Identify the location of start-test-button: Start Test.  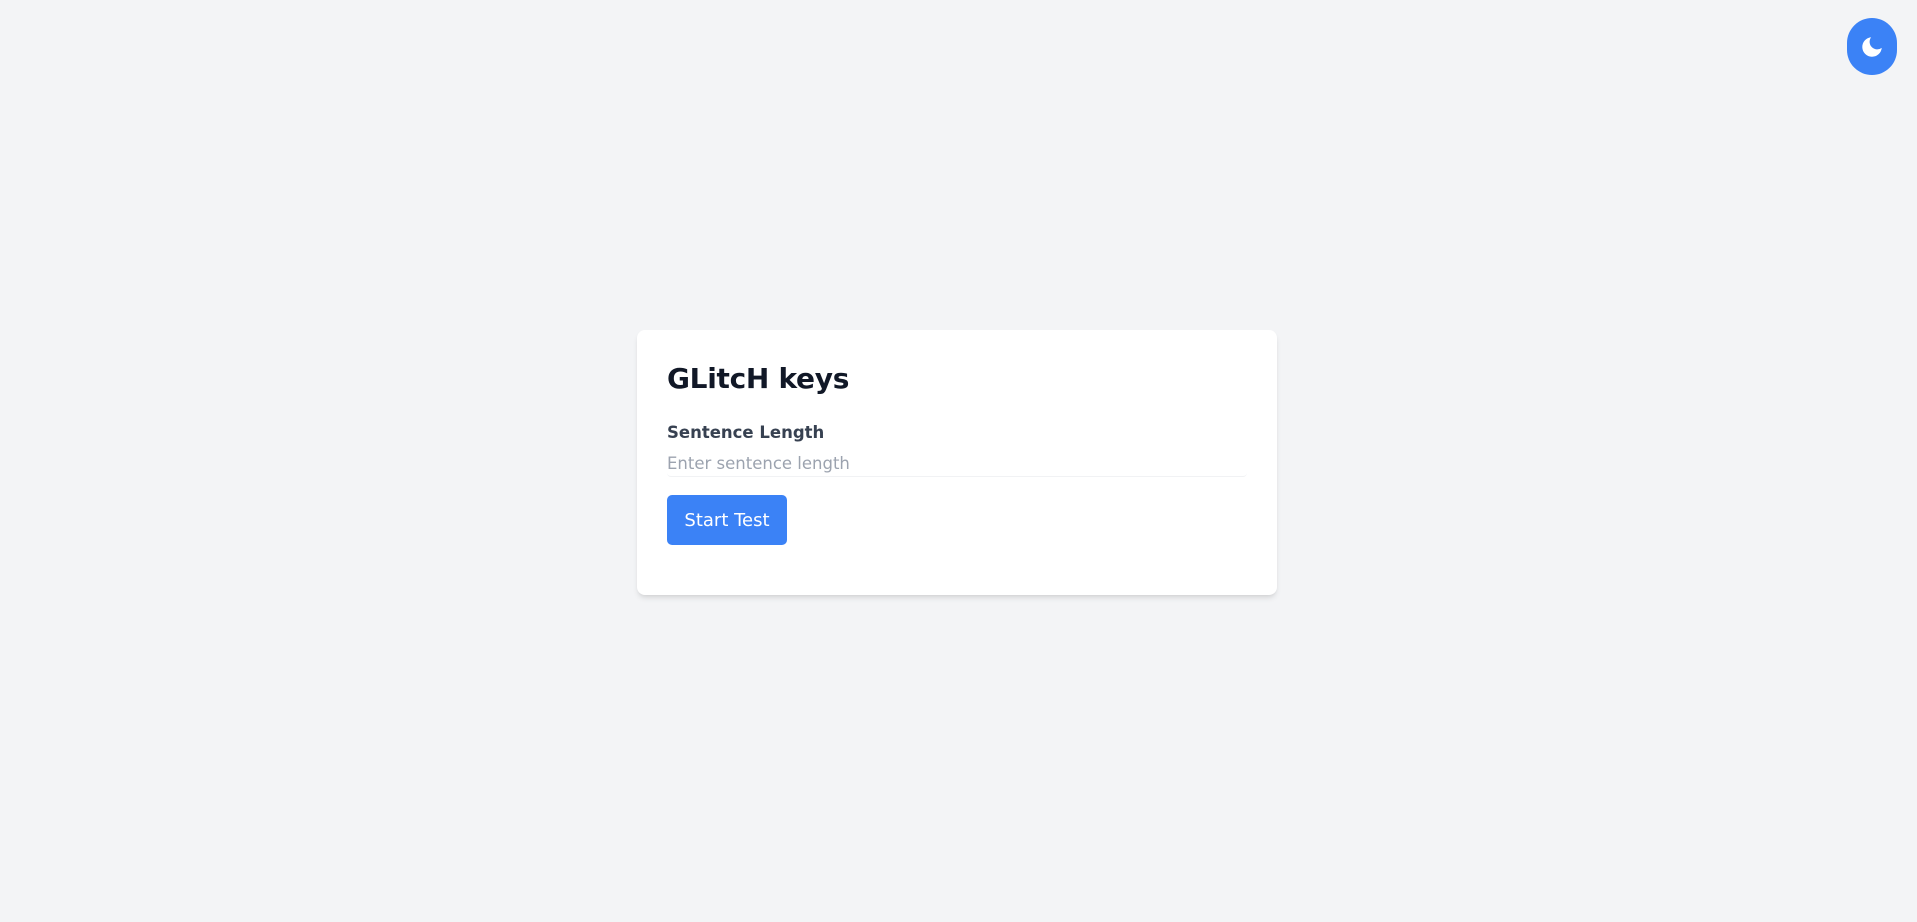
(727, 520).